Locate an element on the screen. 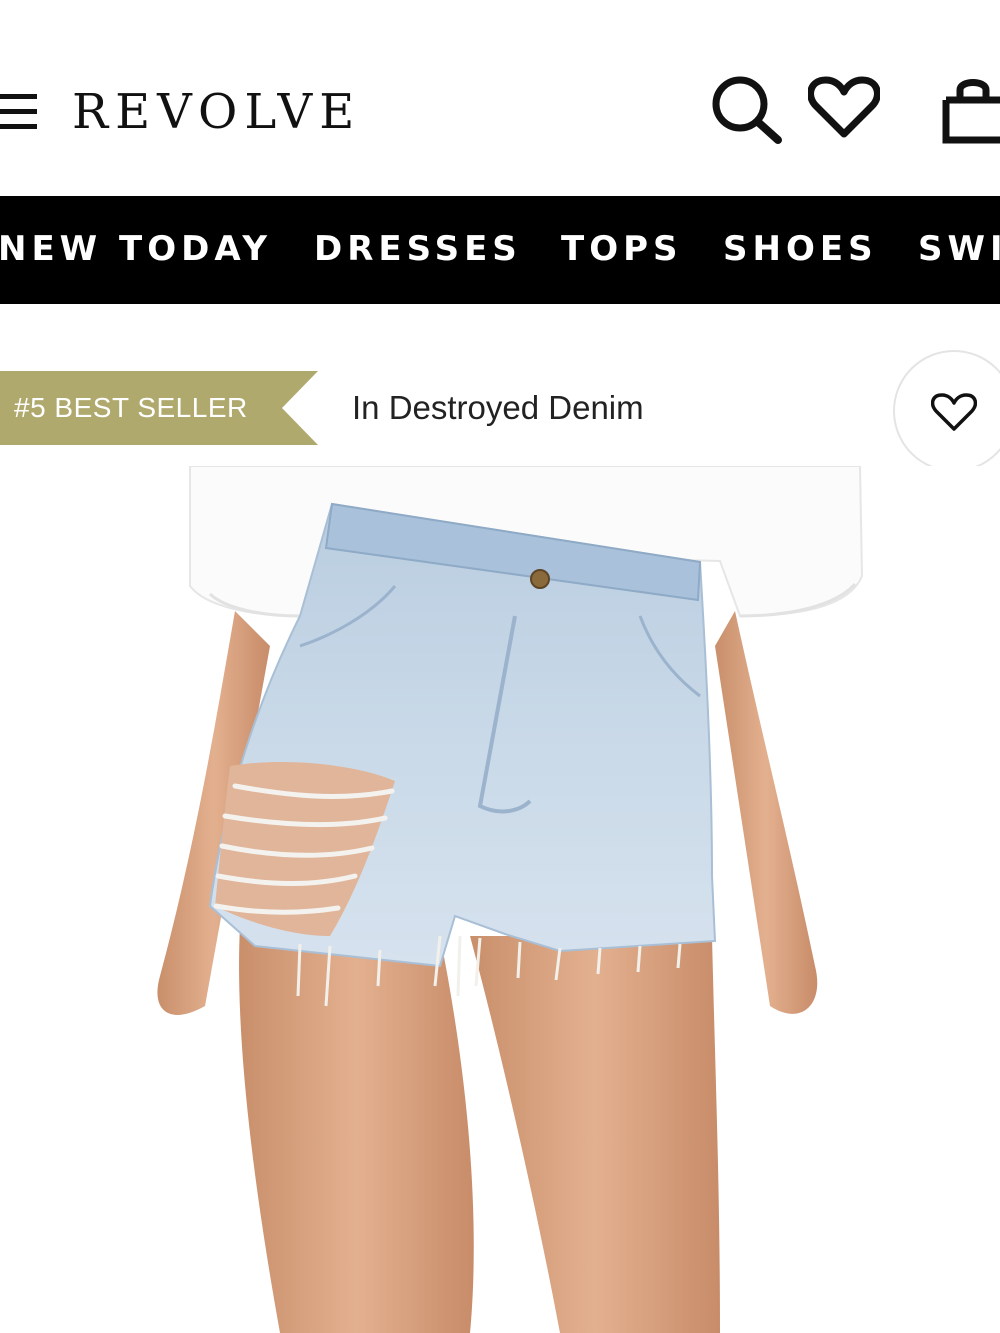 The image size is (1000, 1333). favorite-button is located at coordinates (946, 411).